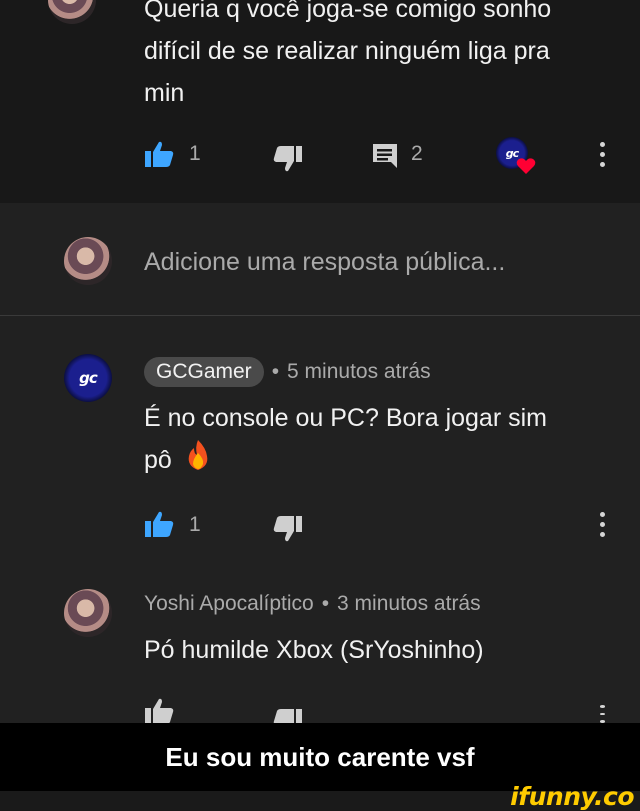 The image size is (640, 811). Describe the element at coordinates (572, 796) in the screenshot. I see `ifunny-watermark: ifunny.co` at that location.